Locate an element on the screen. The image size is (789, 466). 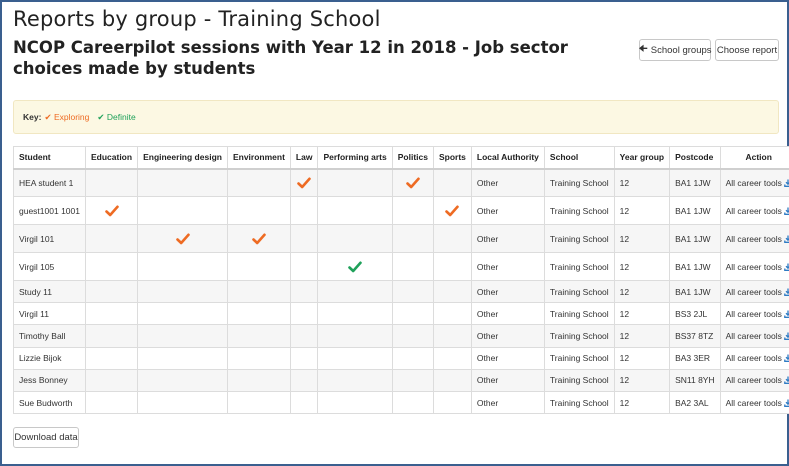
postcode-cell: SN11 8YH is located at coordinates (695, 380).